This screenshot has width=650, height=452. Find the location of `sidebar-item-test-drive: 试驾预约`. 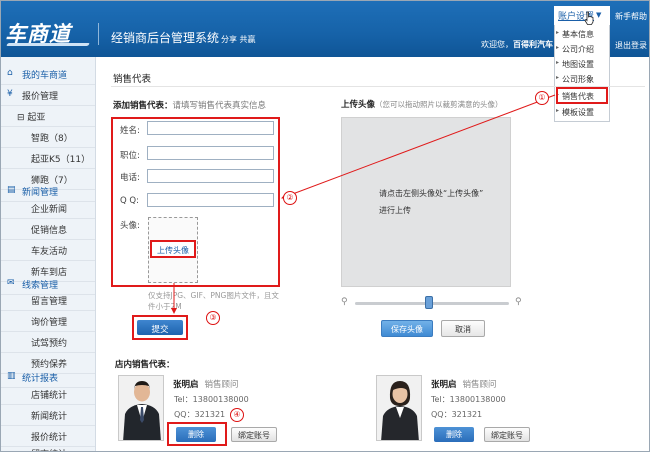

sidebar-item-test-drive: 试驾预约 is located at coordinates (48, 342).